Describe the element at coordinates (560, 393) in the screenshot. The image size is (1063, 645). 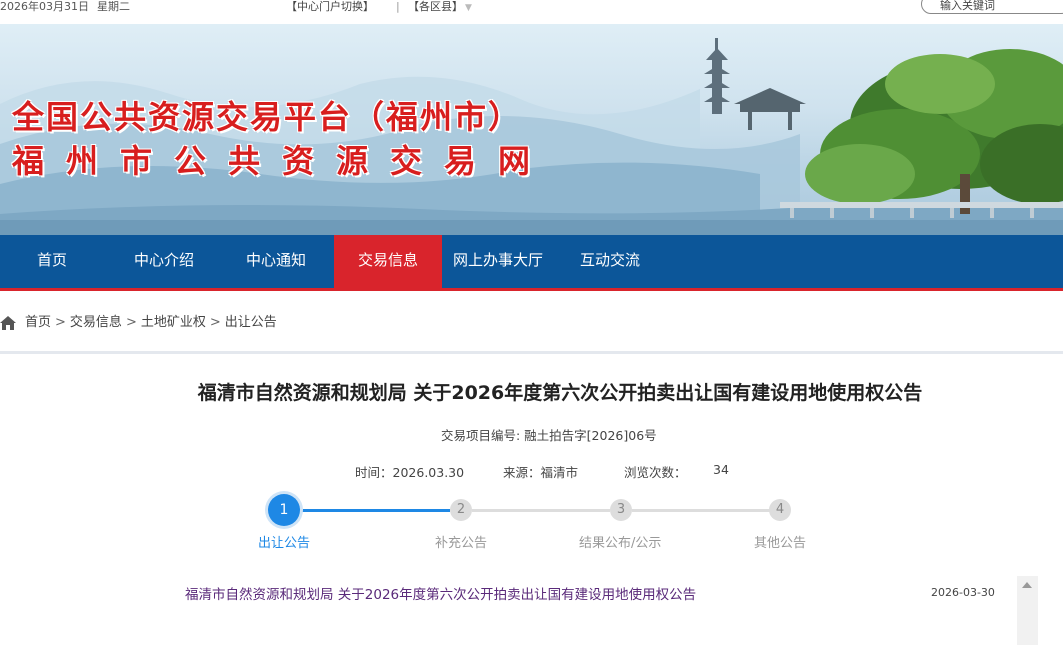
I see `page-title: 福清市自然资源和规划局 关于2026年度第六次公开拍卖出让国有建设用地使用权公告` at that location.